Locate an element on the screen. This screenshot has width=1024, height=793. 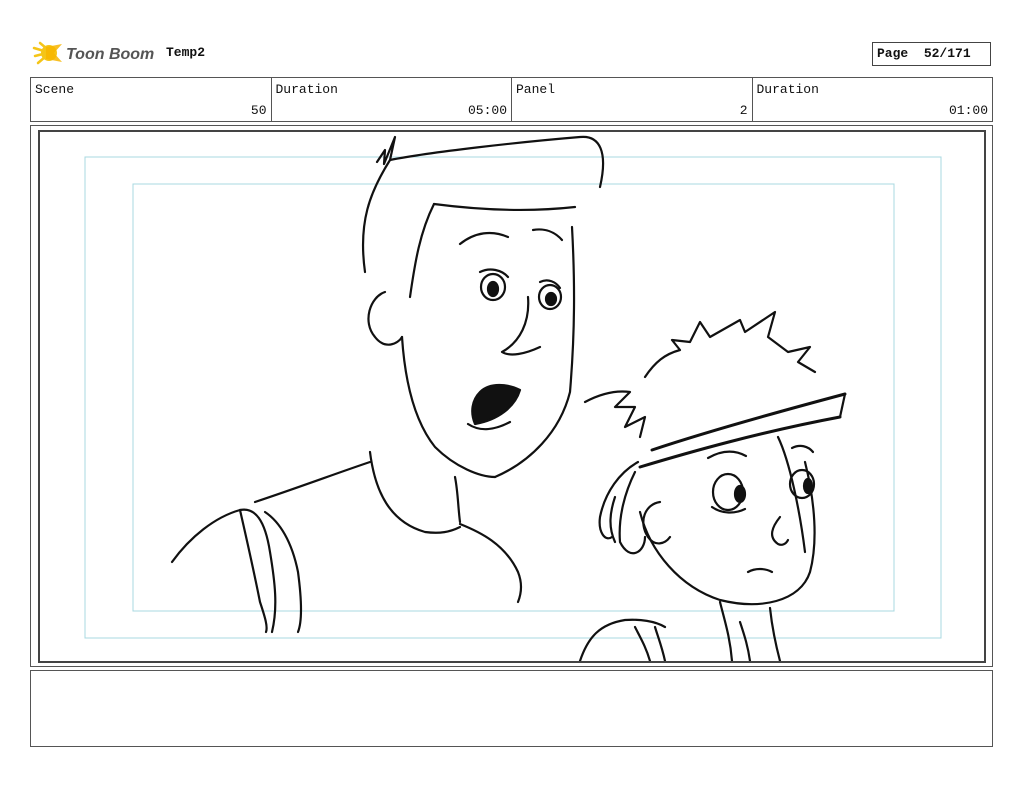
toon-boom-logo: Toon Boom is located at coordinates (93, 53).